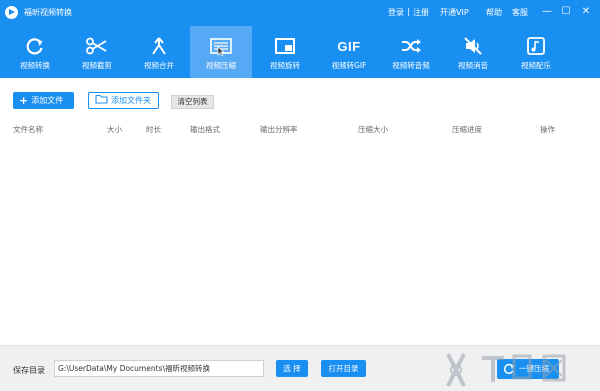  What do you see at coordinates (221, 46) in the screenshot?
I see `compress-icon` at bounding box center [221, 46].